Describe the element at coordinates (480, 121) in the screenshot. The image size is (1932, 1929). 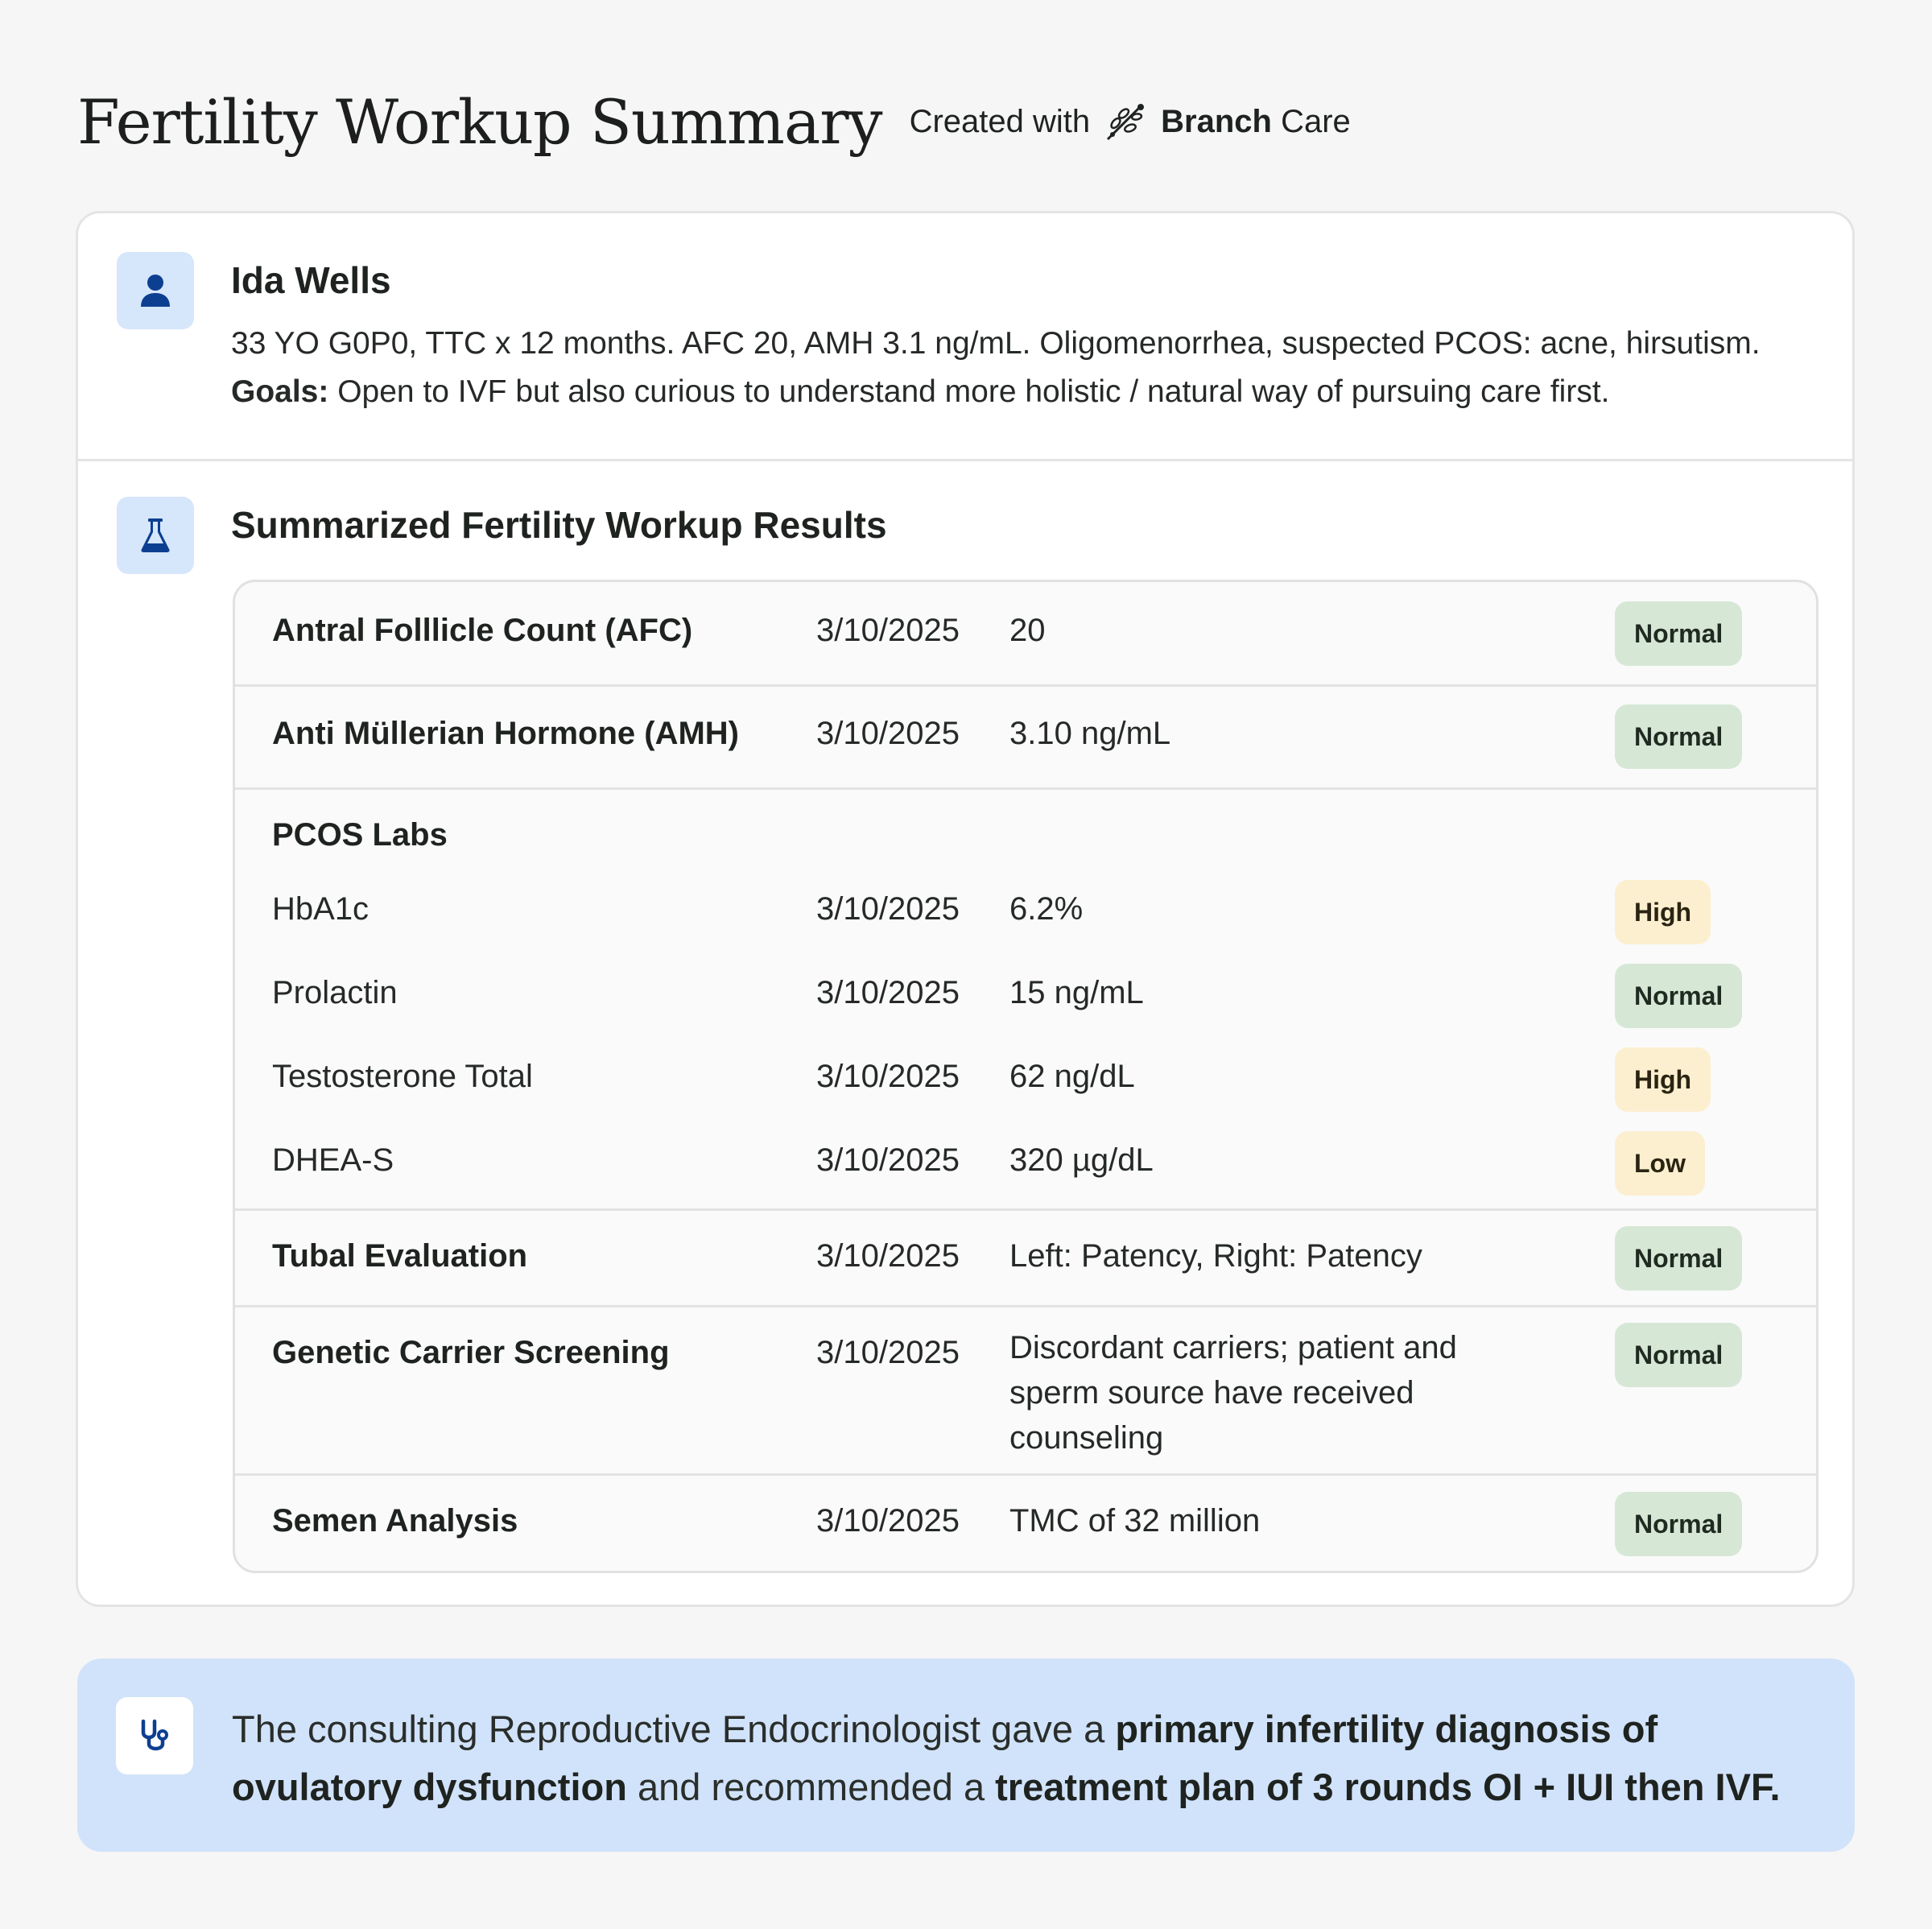
I see `page-title: Fertility Workup Summary` at that location.